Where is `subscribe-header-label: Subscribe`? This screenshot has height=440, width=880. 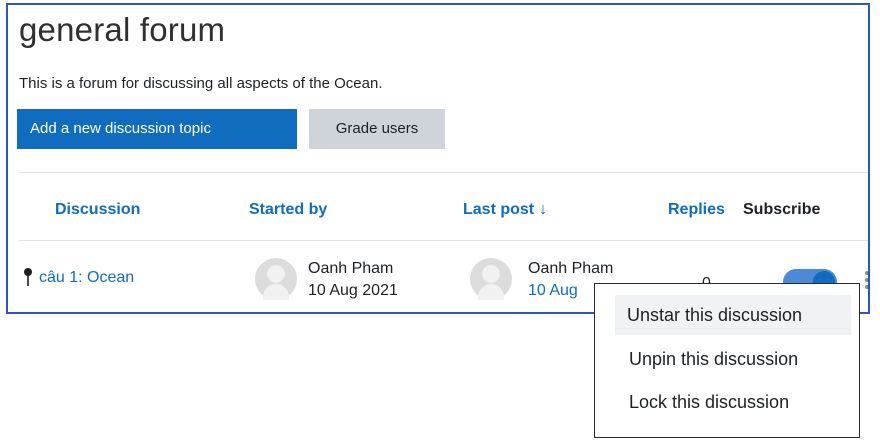
subscribe-header-label: Subscribe is located at coordinates (782, 209).